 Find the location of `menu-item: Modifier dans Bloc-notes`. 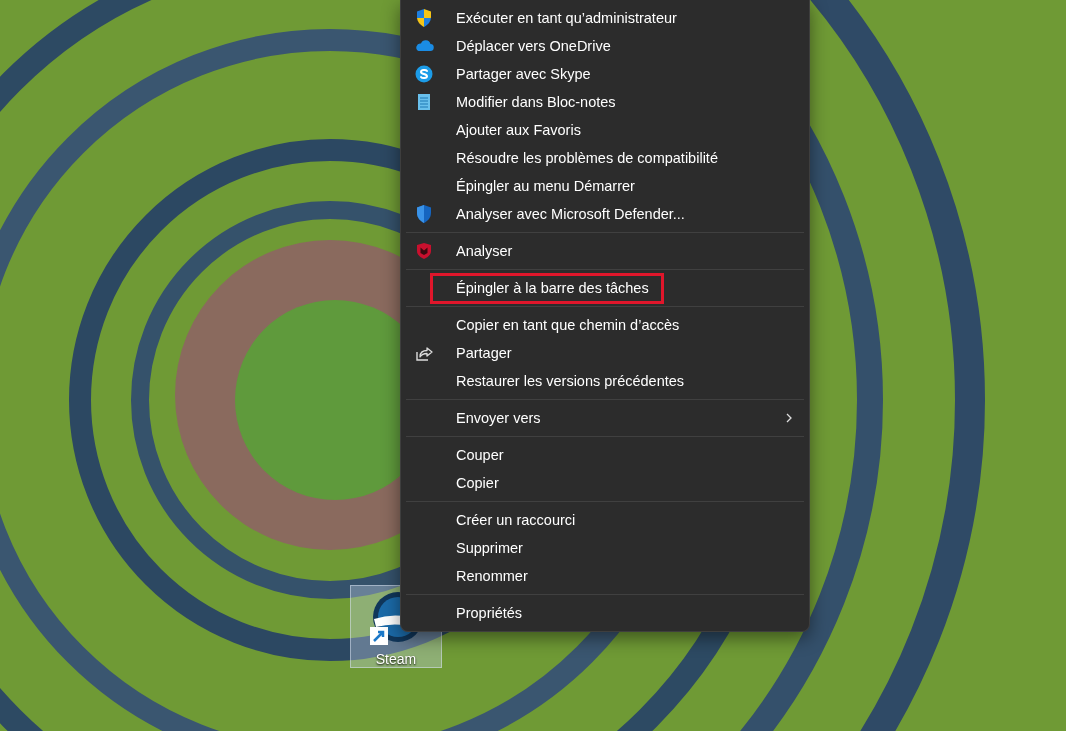

menu-item: Modifier dans Bloc-notes is located at coordinates (605, 102).